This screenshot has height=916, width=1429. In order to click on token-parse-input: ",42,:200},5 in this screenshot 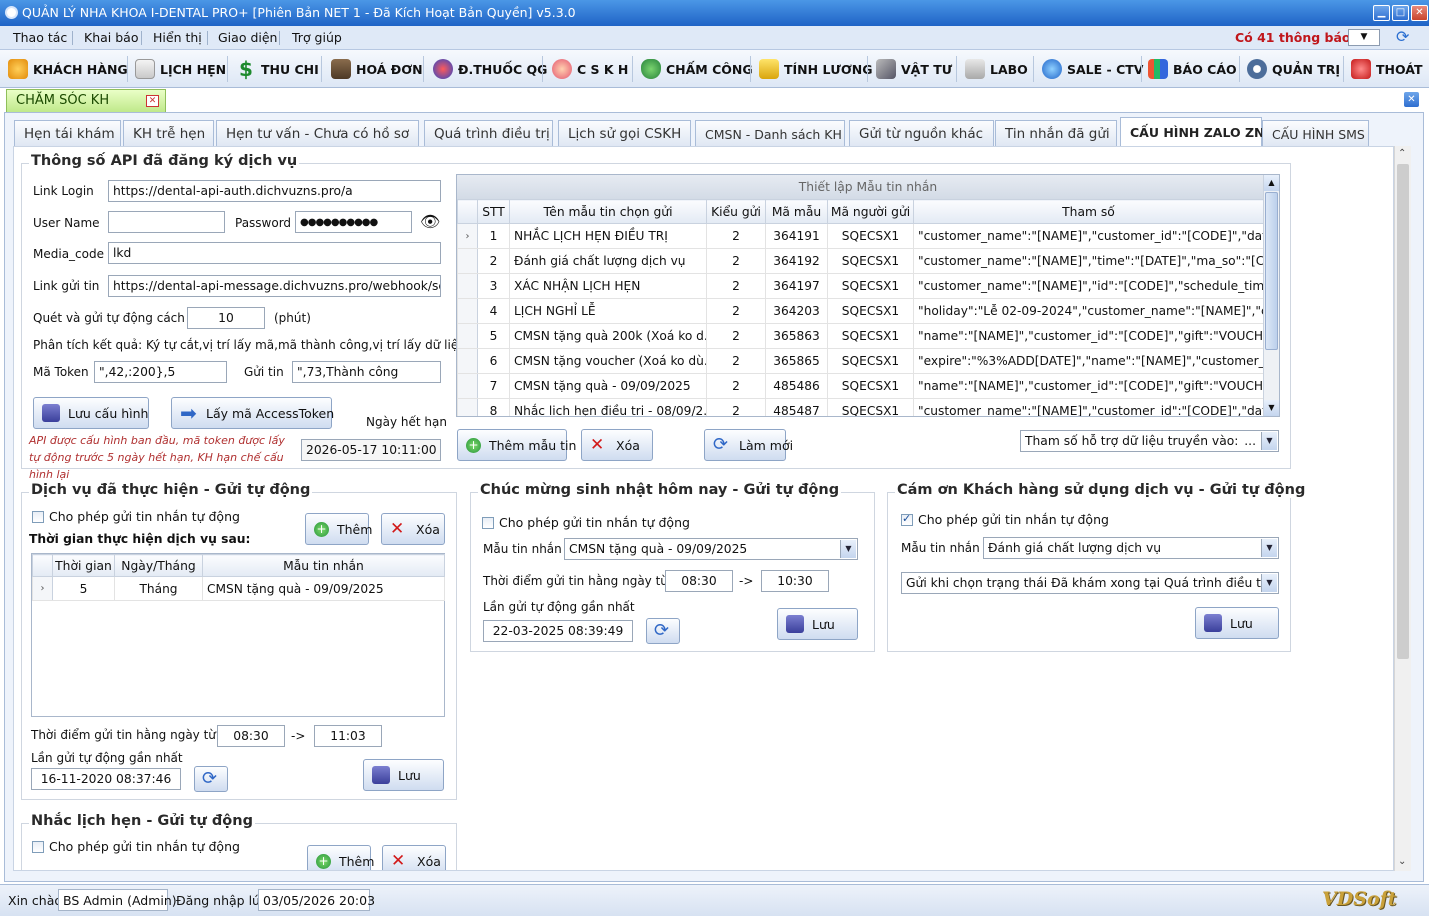, I will do `click(160, 372)`.